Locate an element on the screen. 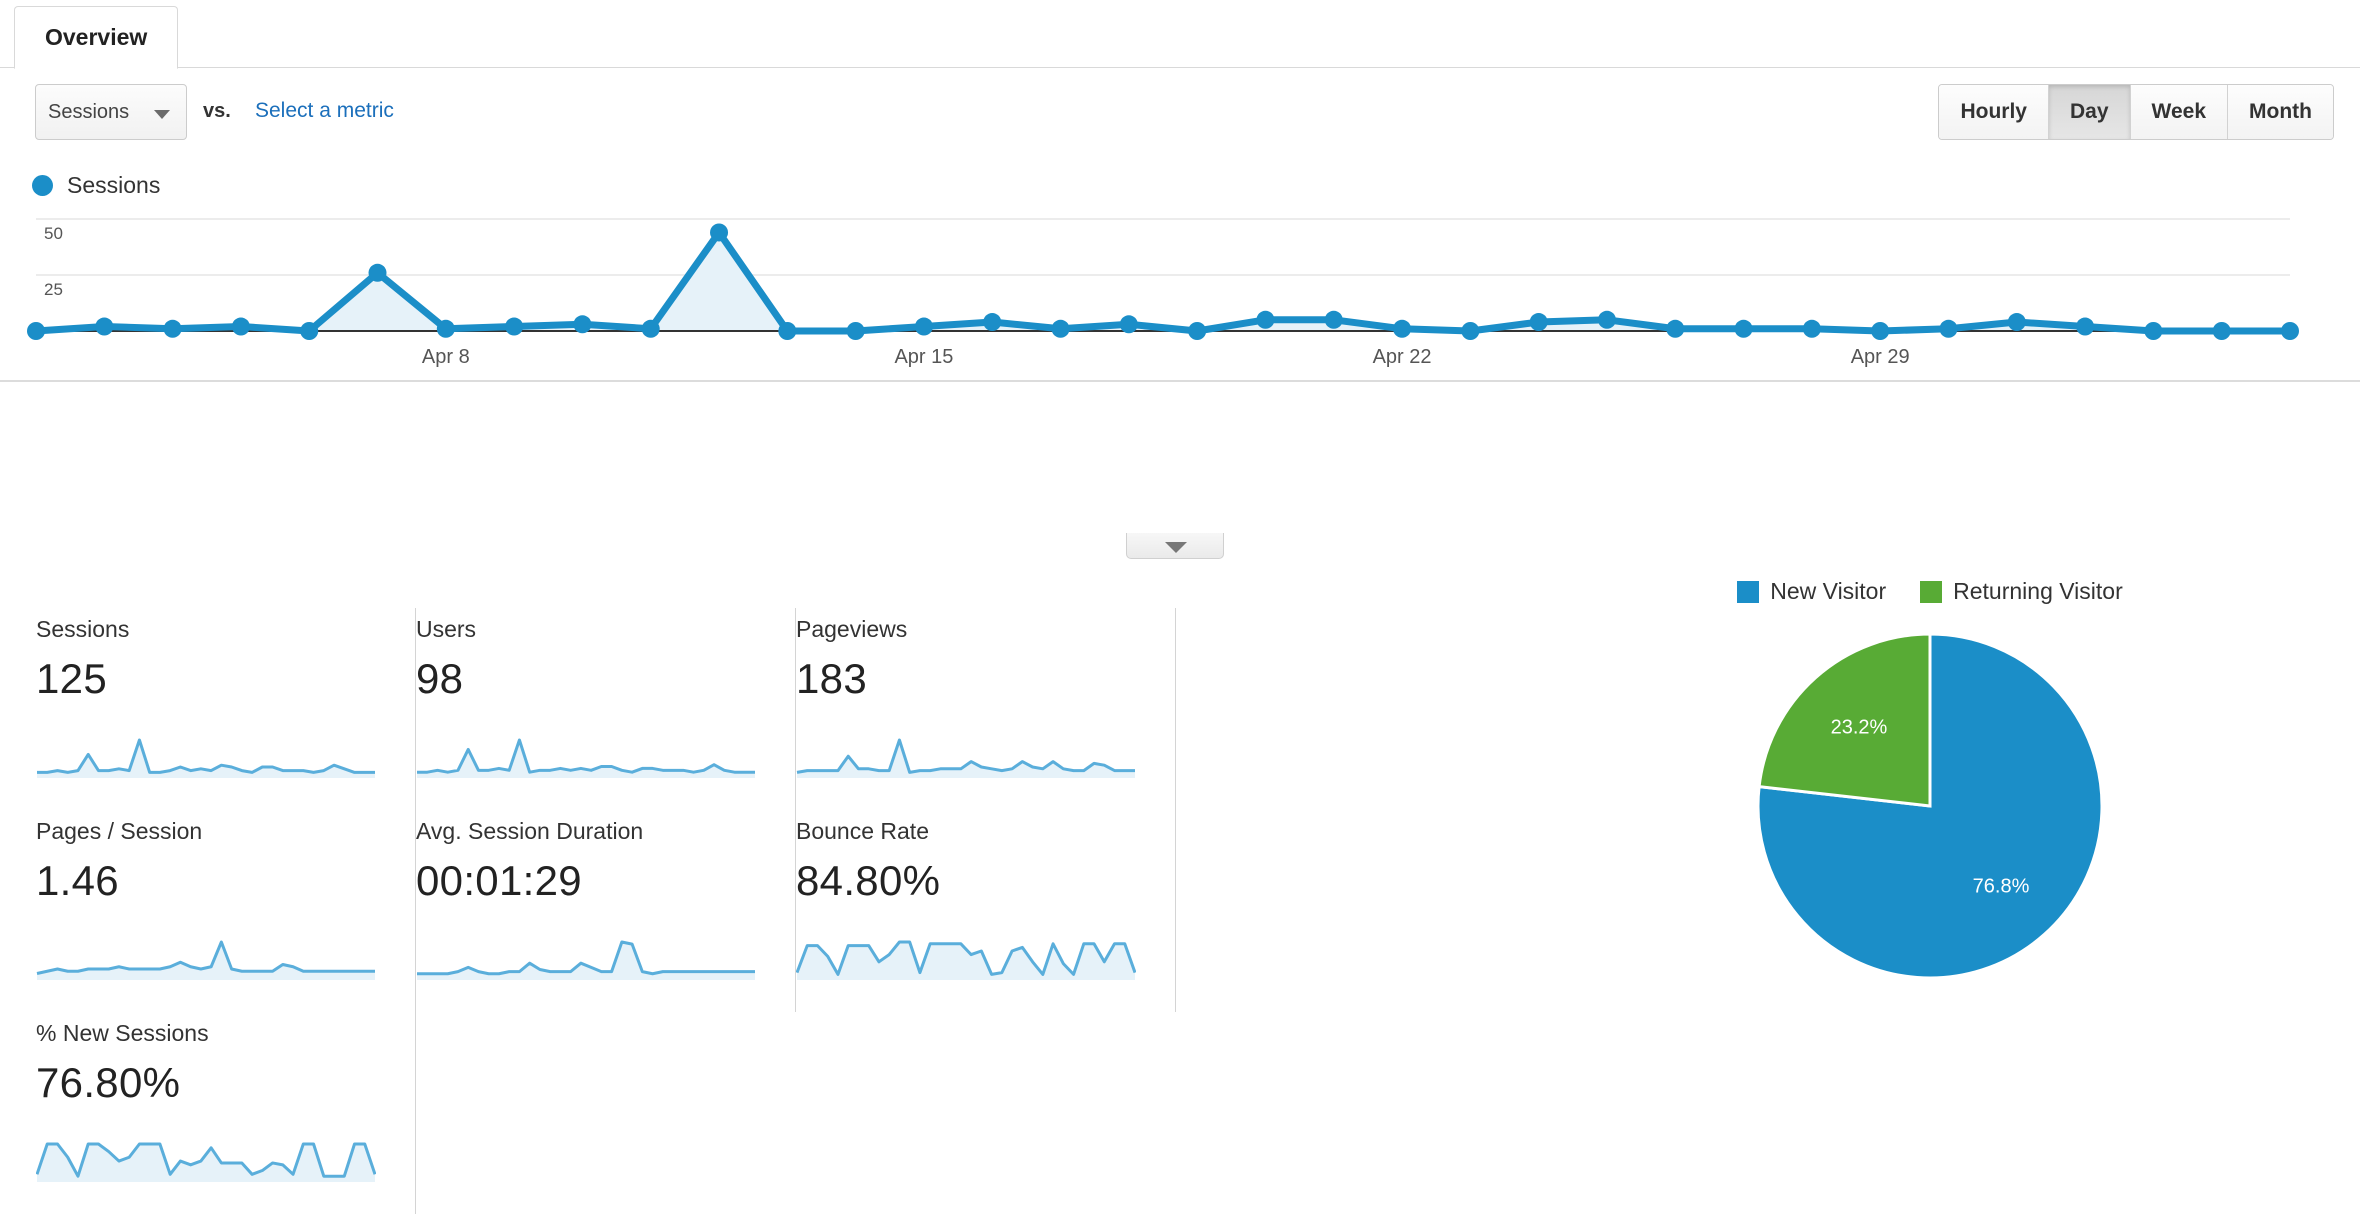 The height and width of the screenshot is (1228, 2360). pie-legend-item: New Visitor is located at coordinates (1811, 591).